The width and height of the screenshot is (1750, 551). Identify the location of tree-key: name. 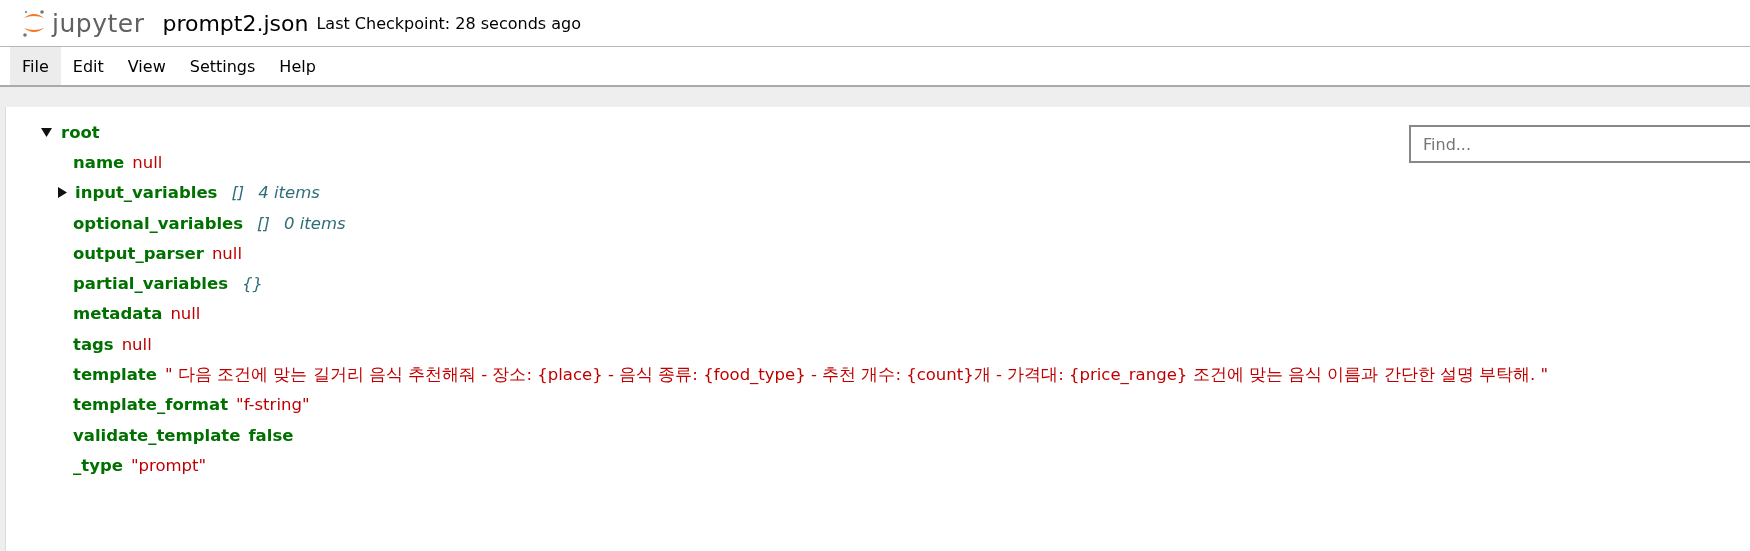
(99, 162).